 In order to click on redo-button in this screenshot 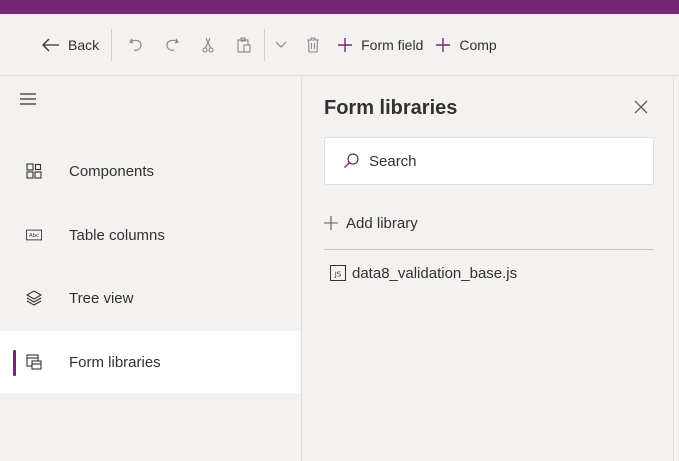, I will do `click(172, 45)`.